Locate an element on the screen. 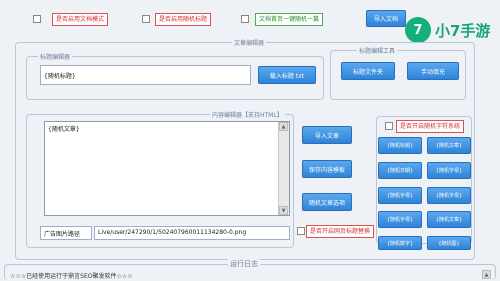 The width and height of the screenshot is (500, 281). scroll-up-arrow: ▲ is located at coordinates (283, 126).